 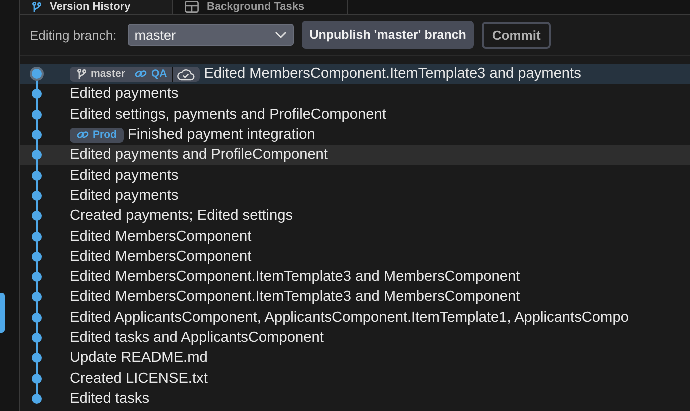 What do you see at coordinates (355, 399) in the screenshot?
I see `commit-row: Edited tasks` at bounding box center [355, 399].